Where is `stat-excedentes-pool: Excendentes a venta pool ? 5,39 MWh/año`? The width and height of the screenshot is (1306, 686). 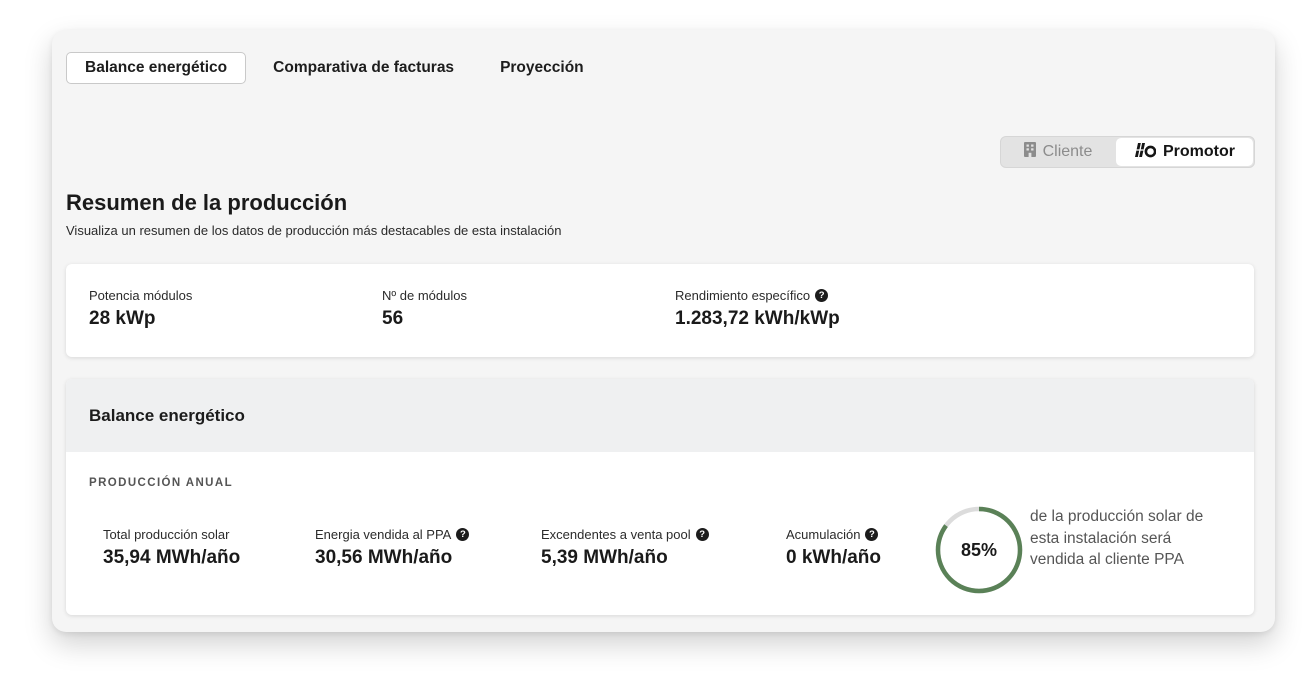
stat-excedentes-pool: Excendentes a venta pool ? 5,39 MWh/año is located at coordinates (625, 548).